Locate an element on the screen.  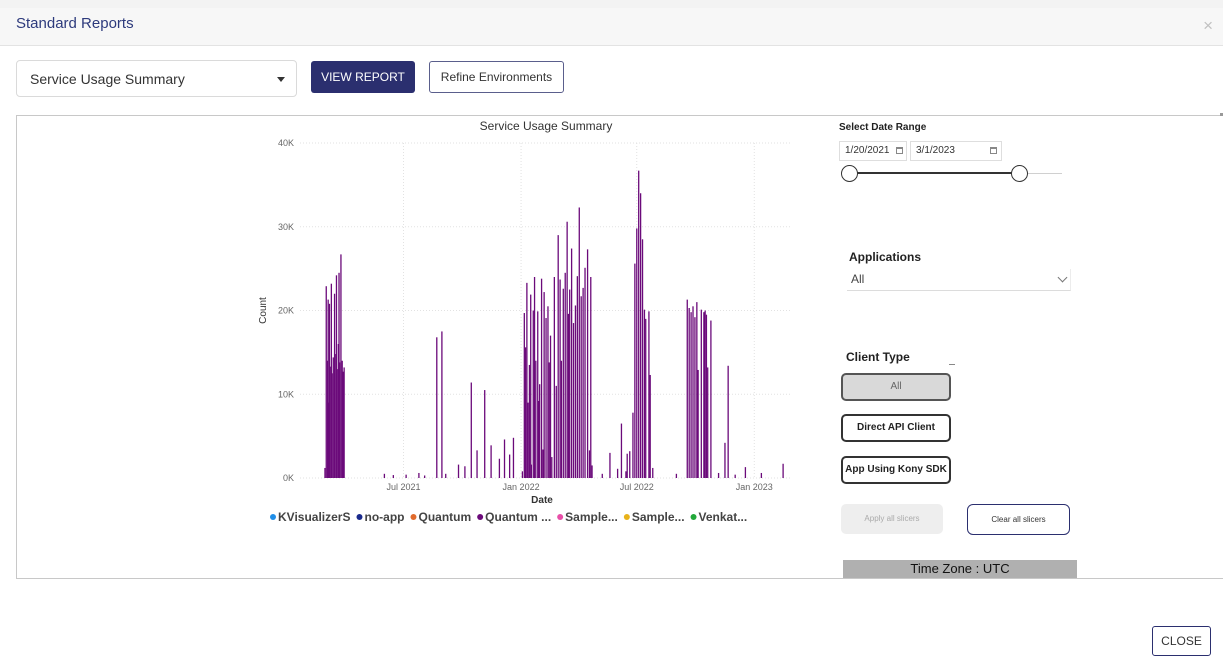
modal-title: Standard Reports is located at coordinates (75, 23).